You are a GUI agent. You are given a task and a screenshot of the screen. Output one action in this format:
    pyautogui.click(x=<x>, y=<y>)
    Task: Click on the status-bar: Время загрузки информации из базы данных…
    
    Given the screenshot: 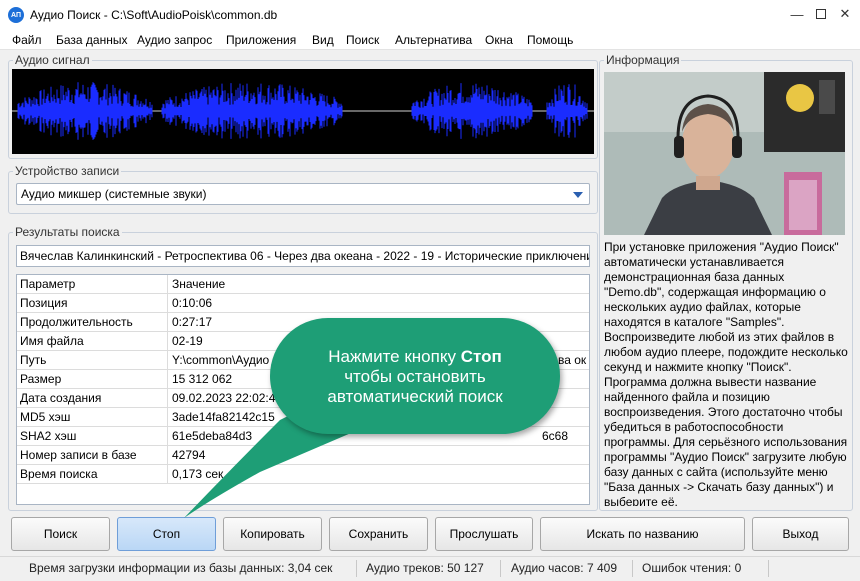 What is the action you would take?
    pyautogui.click(x=430, y=568)
    